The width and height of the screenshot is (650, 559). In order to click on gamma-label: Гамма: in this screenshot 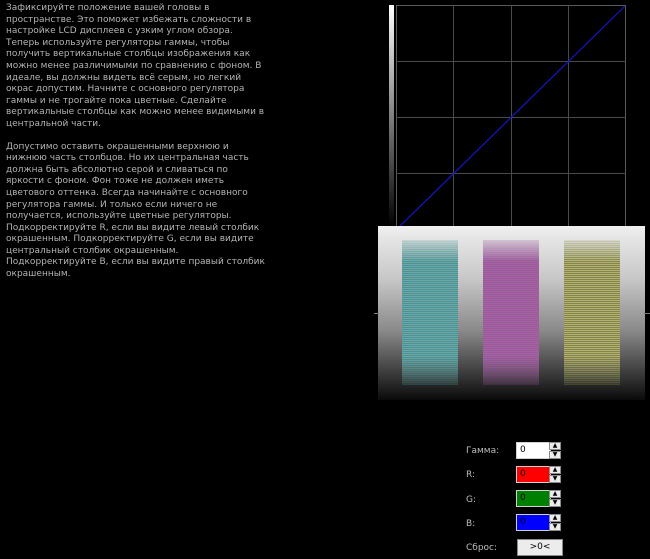, I will do `click(483, 451)`.